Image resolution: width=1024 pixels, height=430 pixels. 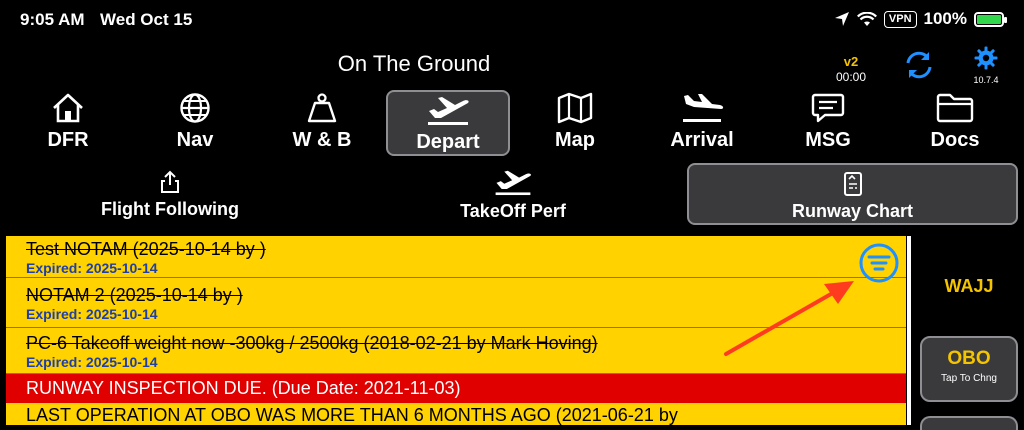 I want to click on tab-label: Map, so click(x=575, y=140).